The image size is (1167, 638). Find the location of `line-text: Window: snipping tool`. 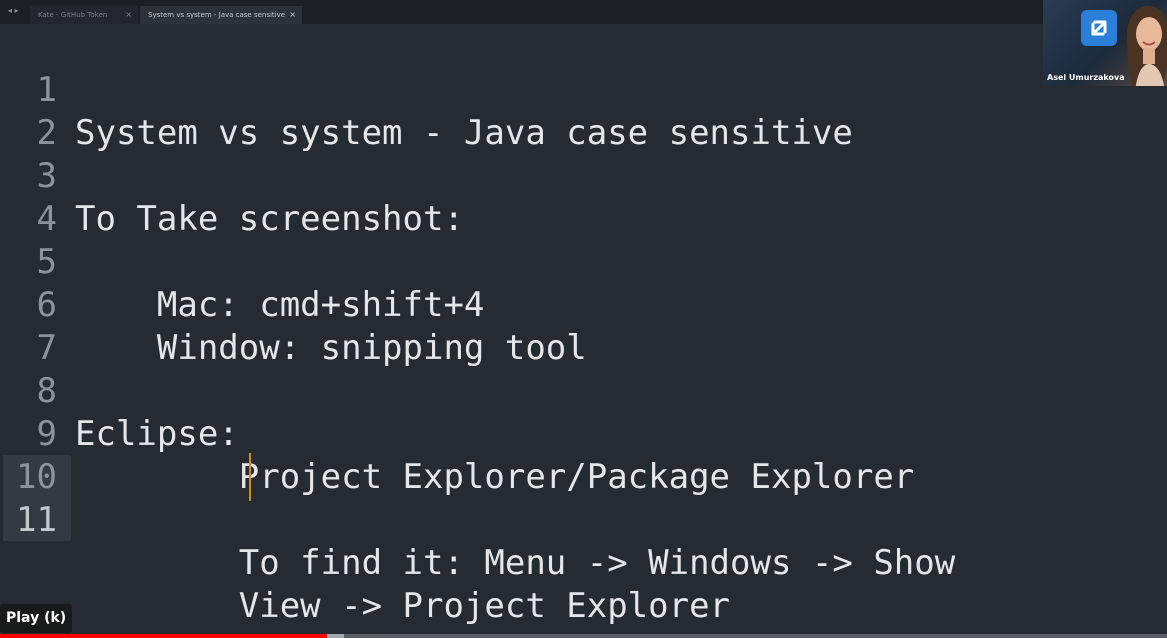

line-text: Window: snipping tool is located at coordinates (331, 348).